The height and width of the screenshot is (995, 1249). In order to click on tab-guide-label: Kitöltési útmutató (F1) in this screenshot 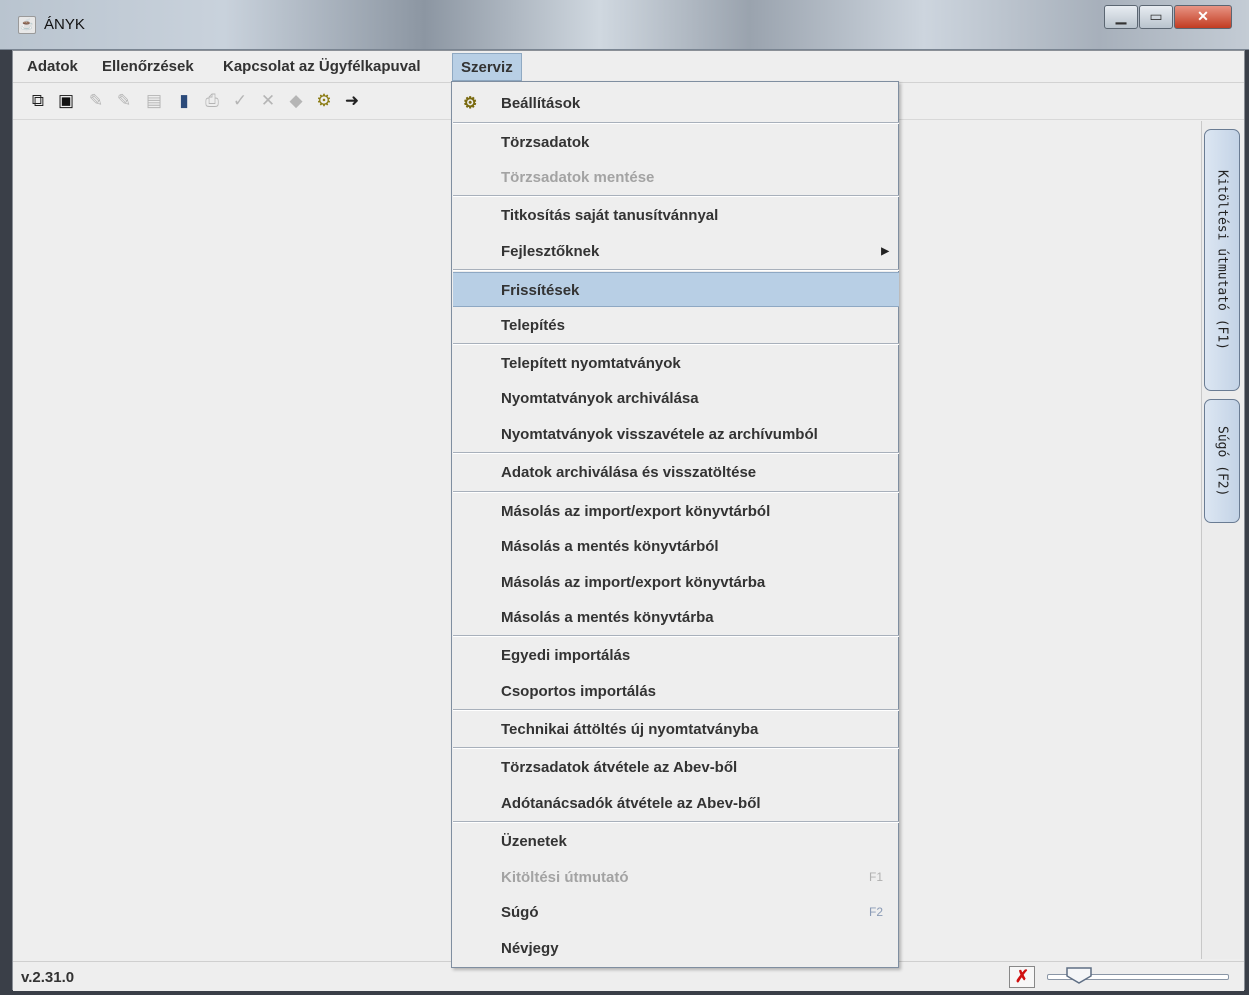, I will do `click(1222, 259)`.